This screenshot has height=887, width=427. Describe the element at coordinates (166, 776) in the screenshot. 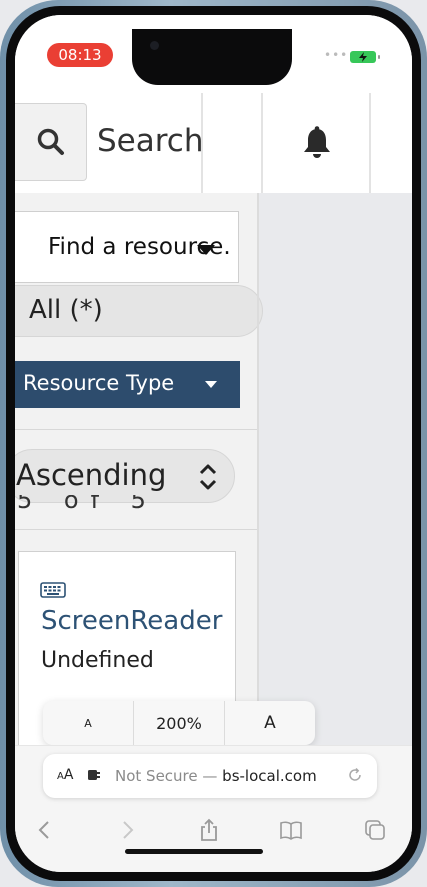

I see `security-label: Not Secure —` at that location.